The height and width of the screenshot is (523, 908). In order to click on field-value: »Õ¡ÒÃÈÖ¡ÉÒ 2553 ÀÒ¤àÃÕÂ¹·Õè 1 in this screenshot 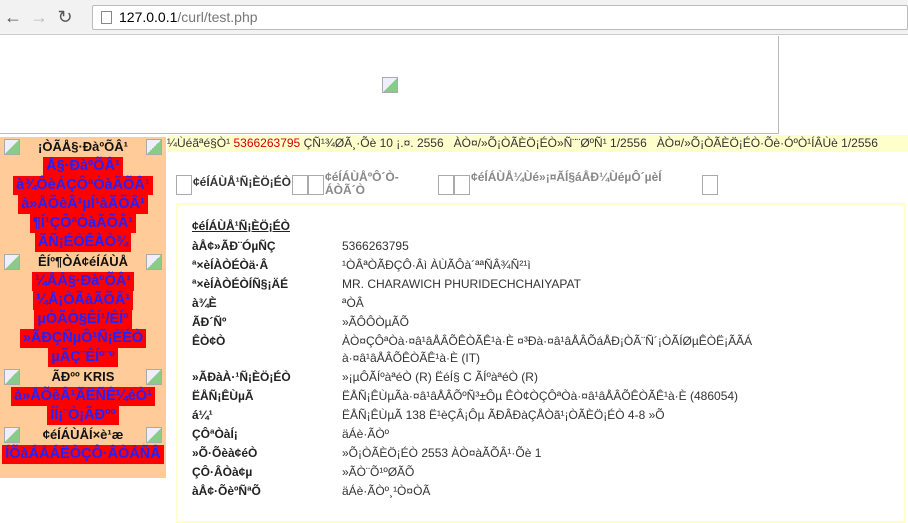, I will do `click(442, 453)`.